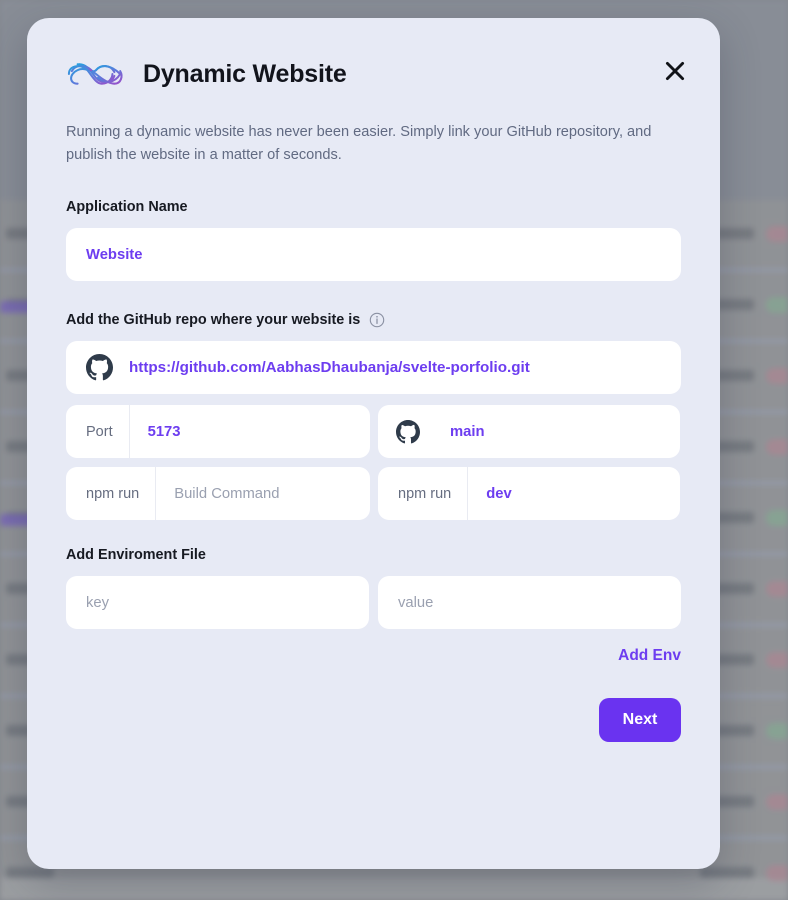  What do you see at coordinates (127, 207) in the screenshot?
I see `application-name-label-text: Application Name` at bounding box center [127, 207].